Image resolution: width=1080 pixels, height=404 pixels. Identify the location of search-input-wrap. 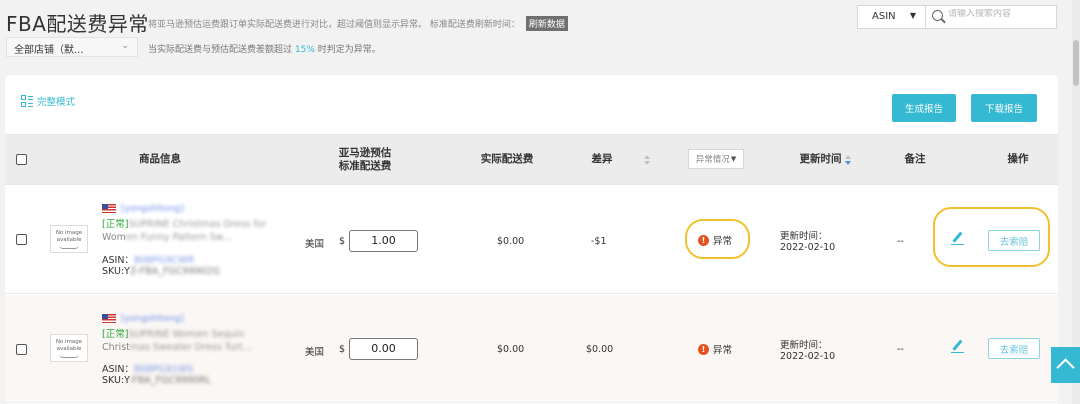
(991, 17).